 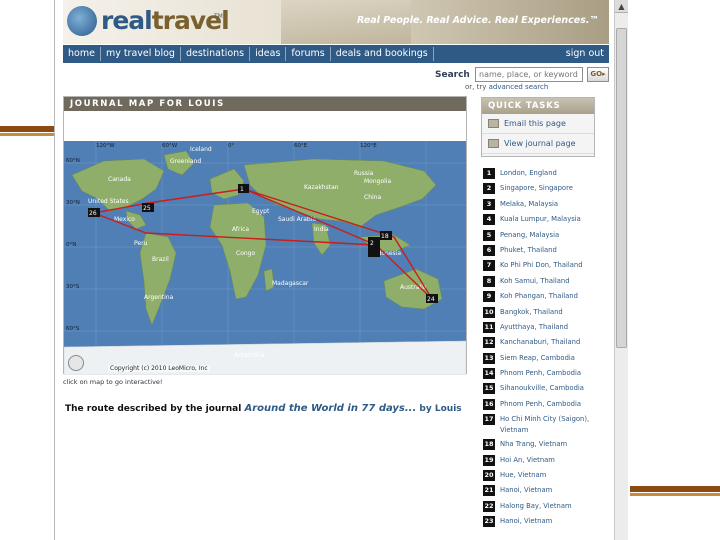 What do you see at coordinates (536, 188) in the screenshot?
I see `stop-label: Singapore, Singapore` at bounding box center [536, 188].